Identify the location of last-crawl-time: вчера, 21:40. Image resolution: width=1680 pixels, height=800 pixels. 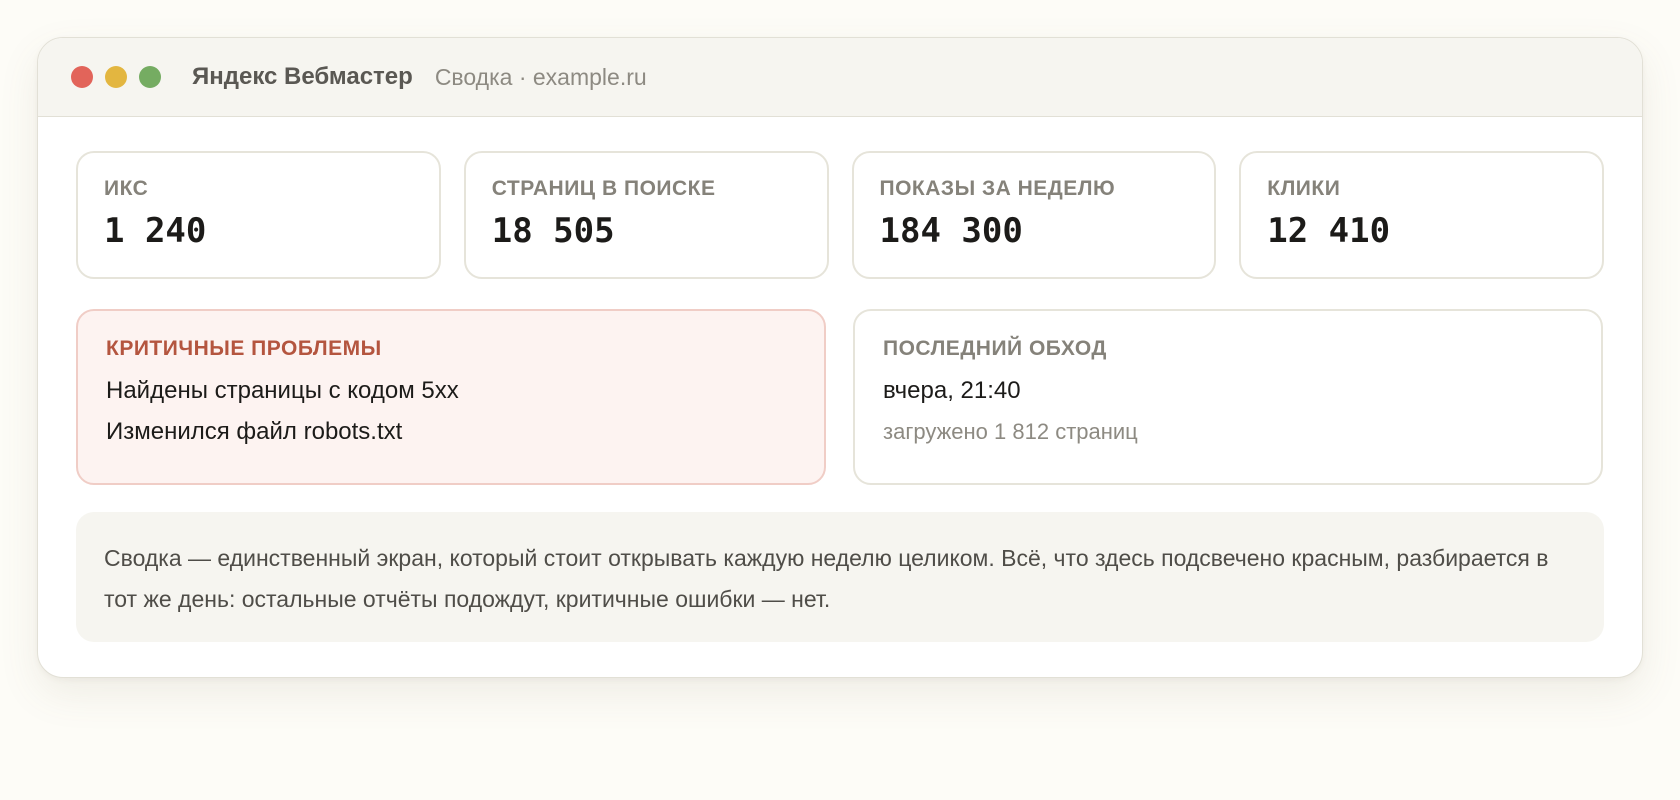
(952, 390).